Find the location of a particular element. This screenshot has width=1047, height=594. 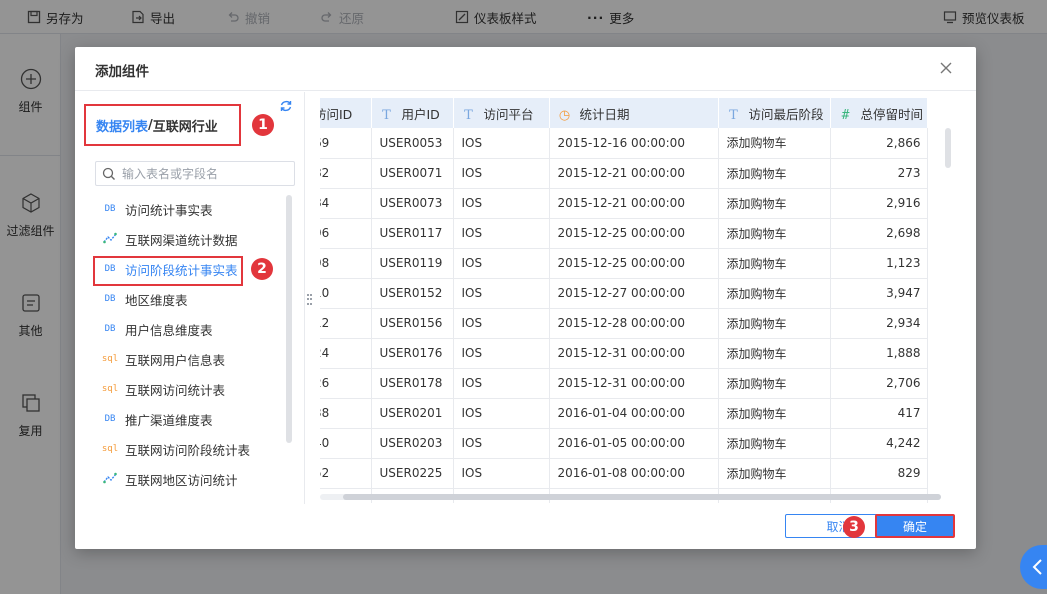

table-cell: 2016-01-04 00:00:00 is located at coordinates (634, 413).